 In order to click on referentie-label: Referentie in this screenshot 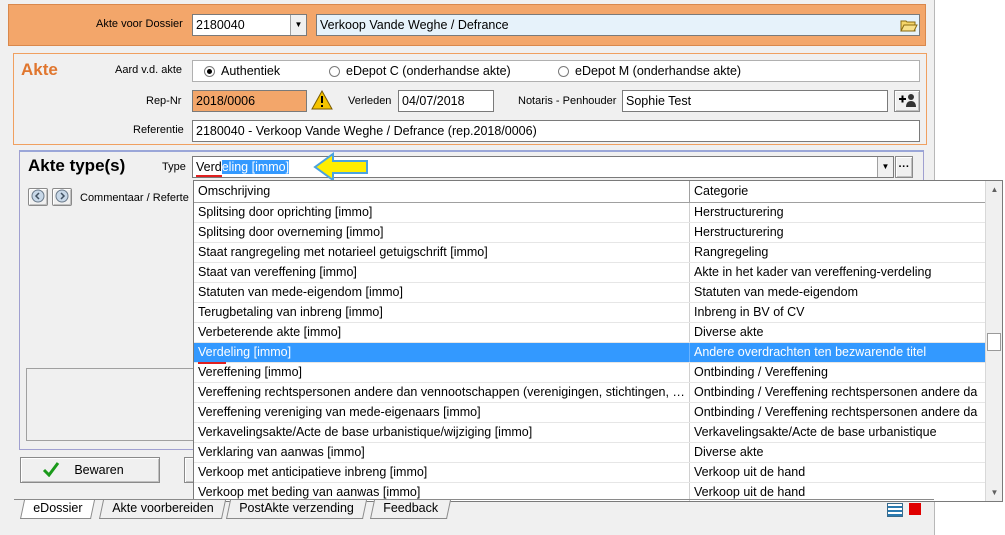, I will do `click(158, 130)`.